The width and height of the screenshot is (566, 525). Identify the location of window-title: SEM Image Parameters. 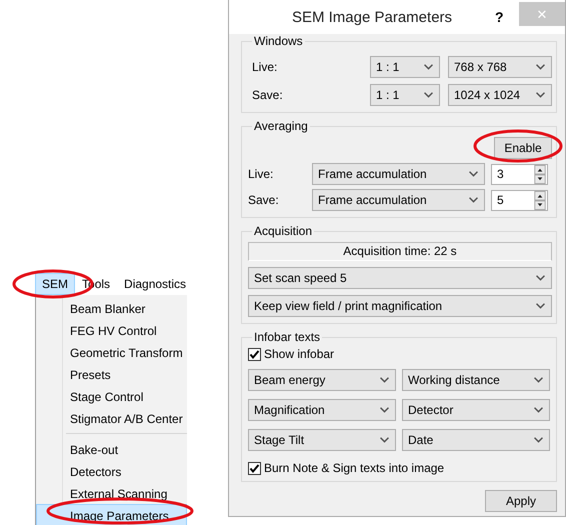
(372, 17).